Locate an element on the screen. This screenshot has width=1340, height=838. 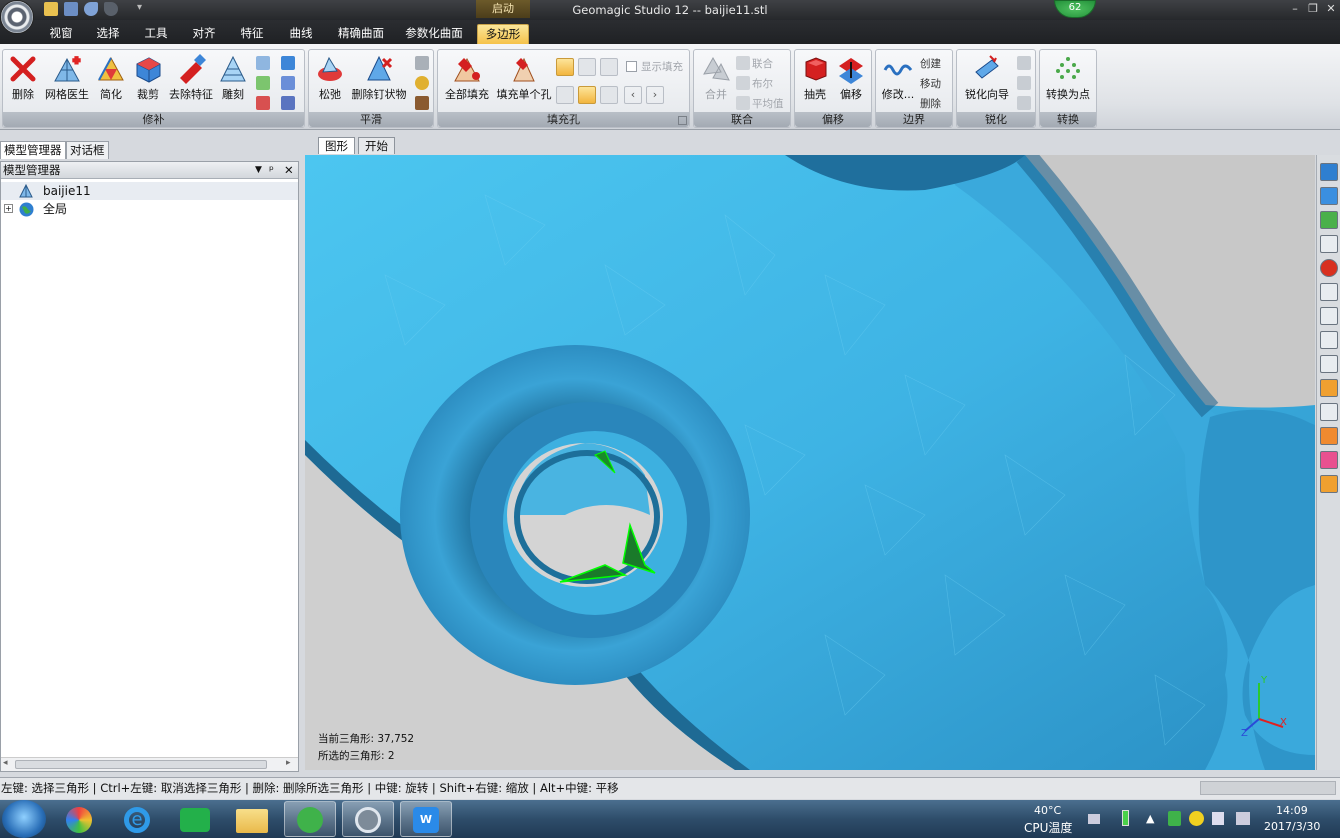
scroll-left-icon: ◂ is located at coordinates (5, 763).